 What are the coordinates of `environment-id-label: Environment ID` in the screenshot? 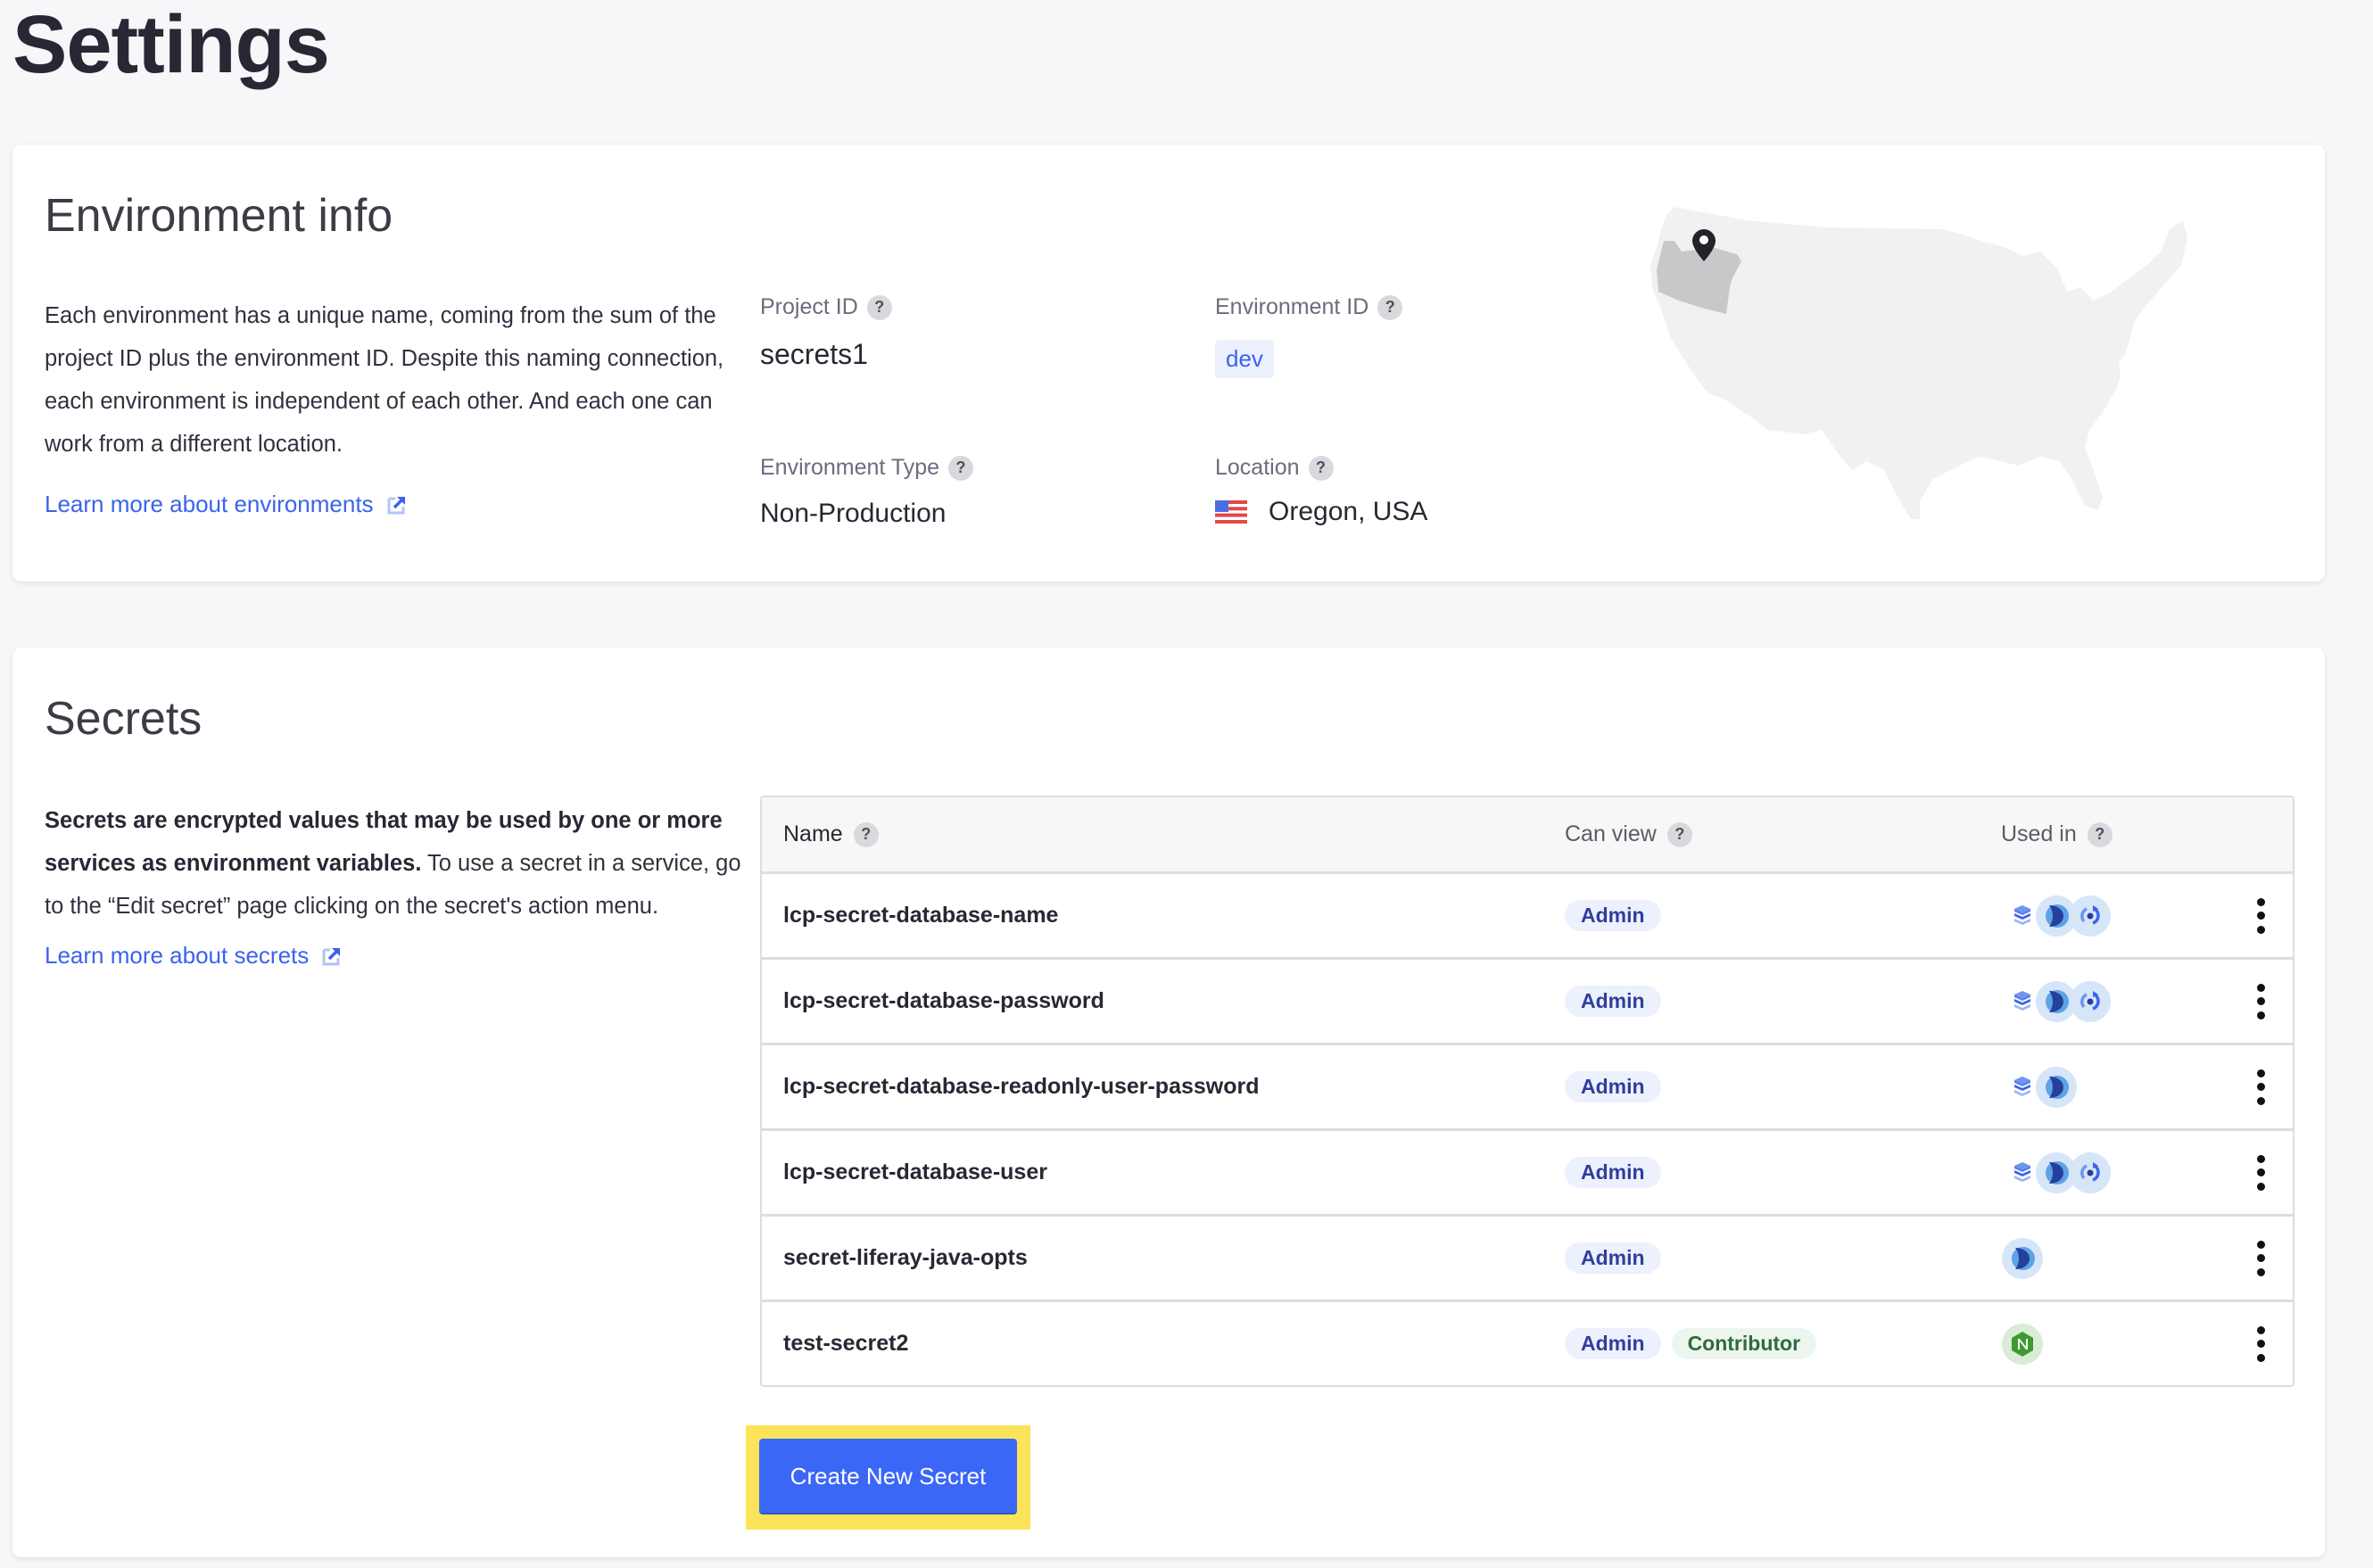 It's located at (1292, 306).